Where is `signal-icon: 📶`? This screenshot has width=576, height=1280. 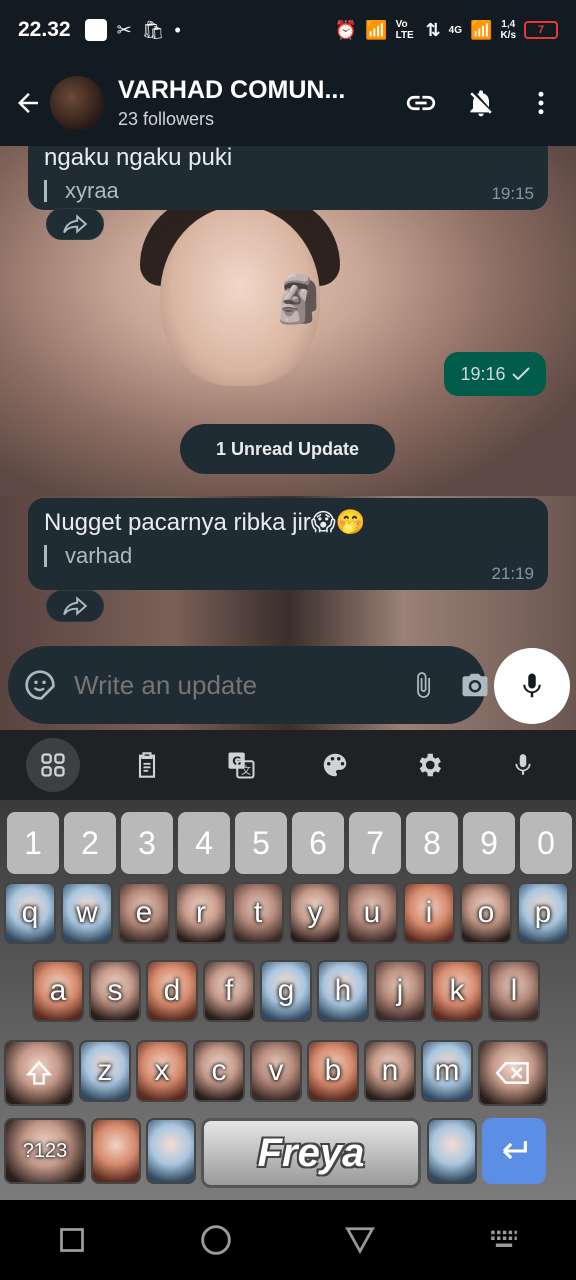 signal-icon: 📶 is located at coordinates (376, 30).